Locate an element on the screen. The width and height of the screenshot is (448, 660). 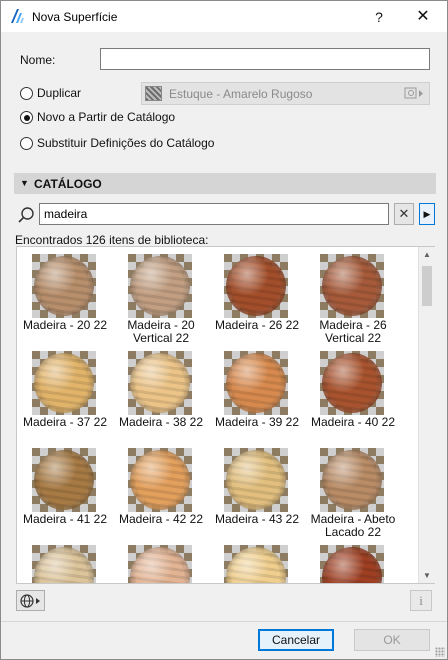
catalog-item-label: Madeira - 41 22 is located at coordinates (65, 519).